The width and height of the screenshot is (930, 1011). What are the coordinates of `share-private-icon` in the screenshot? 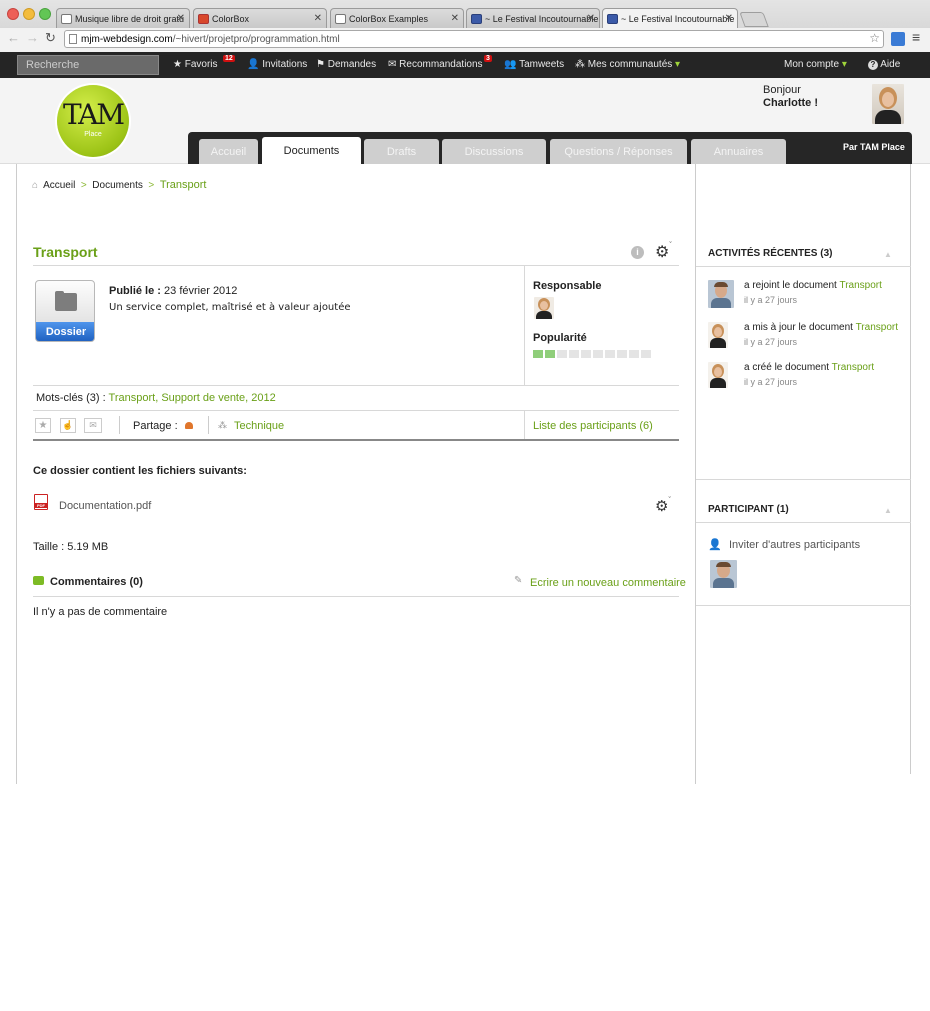 It's located at (189, 425).